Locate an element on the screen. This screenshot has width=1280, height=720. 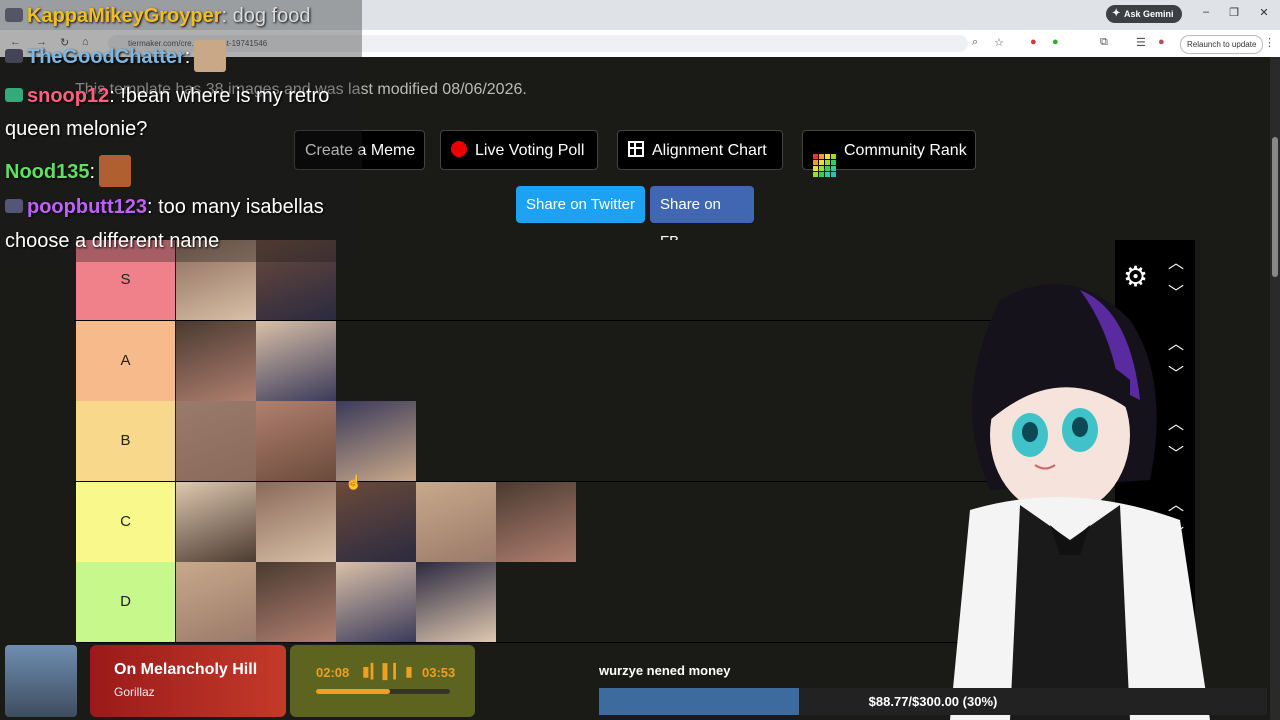
goal-text: $88.77/$300.00 (30%) is located at coordinates (933, 701).